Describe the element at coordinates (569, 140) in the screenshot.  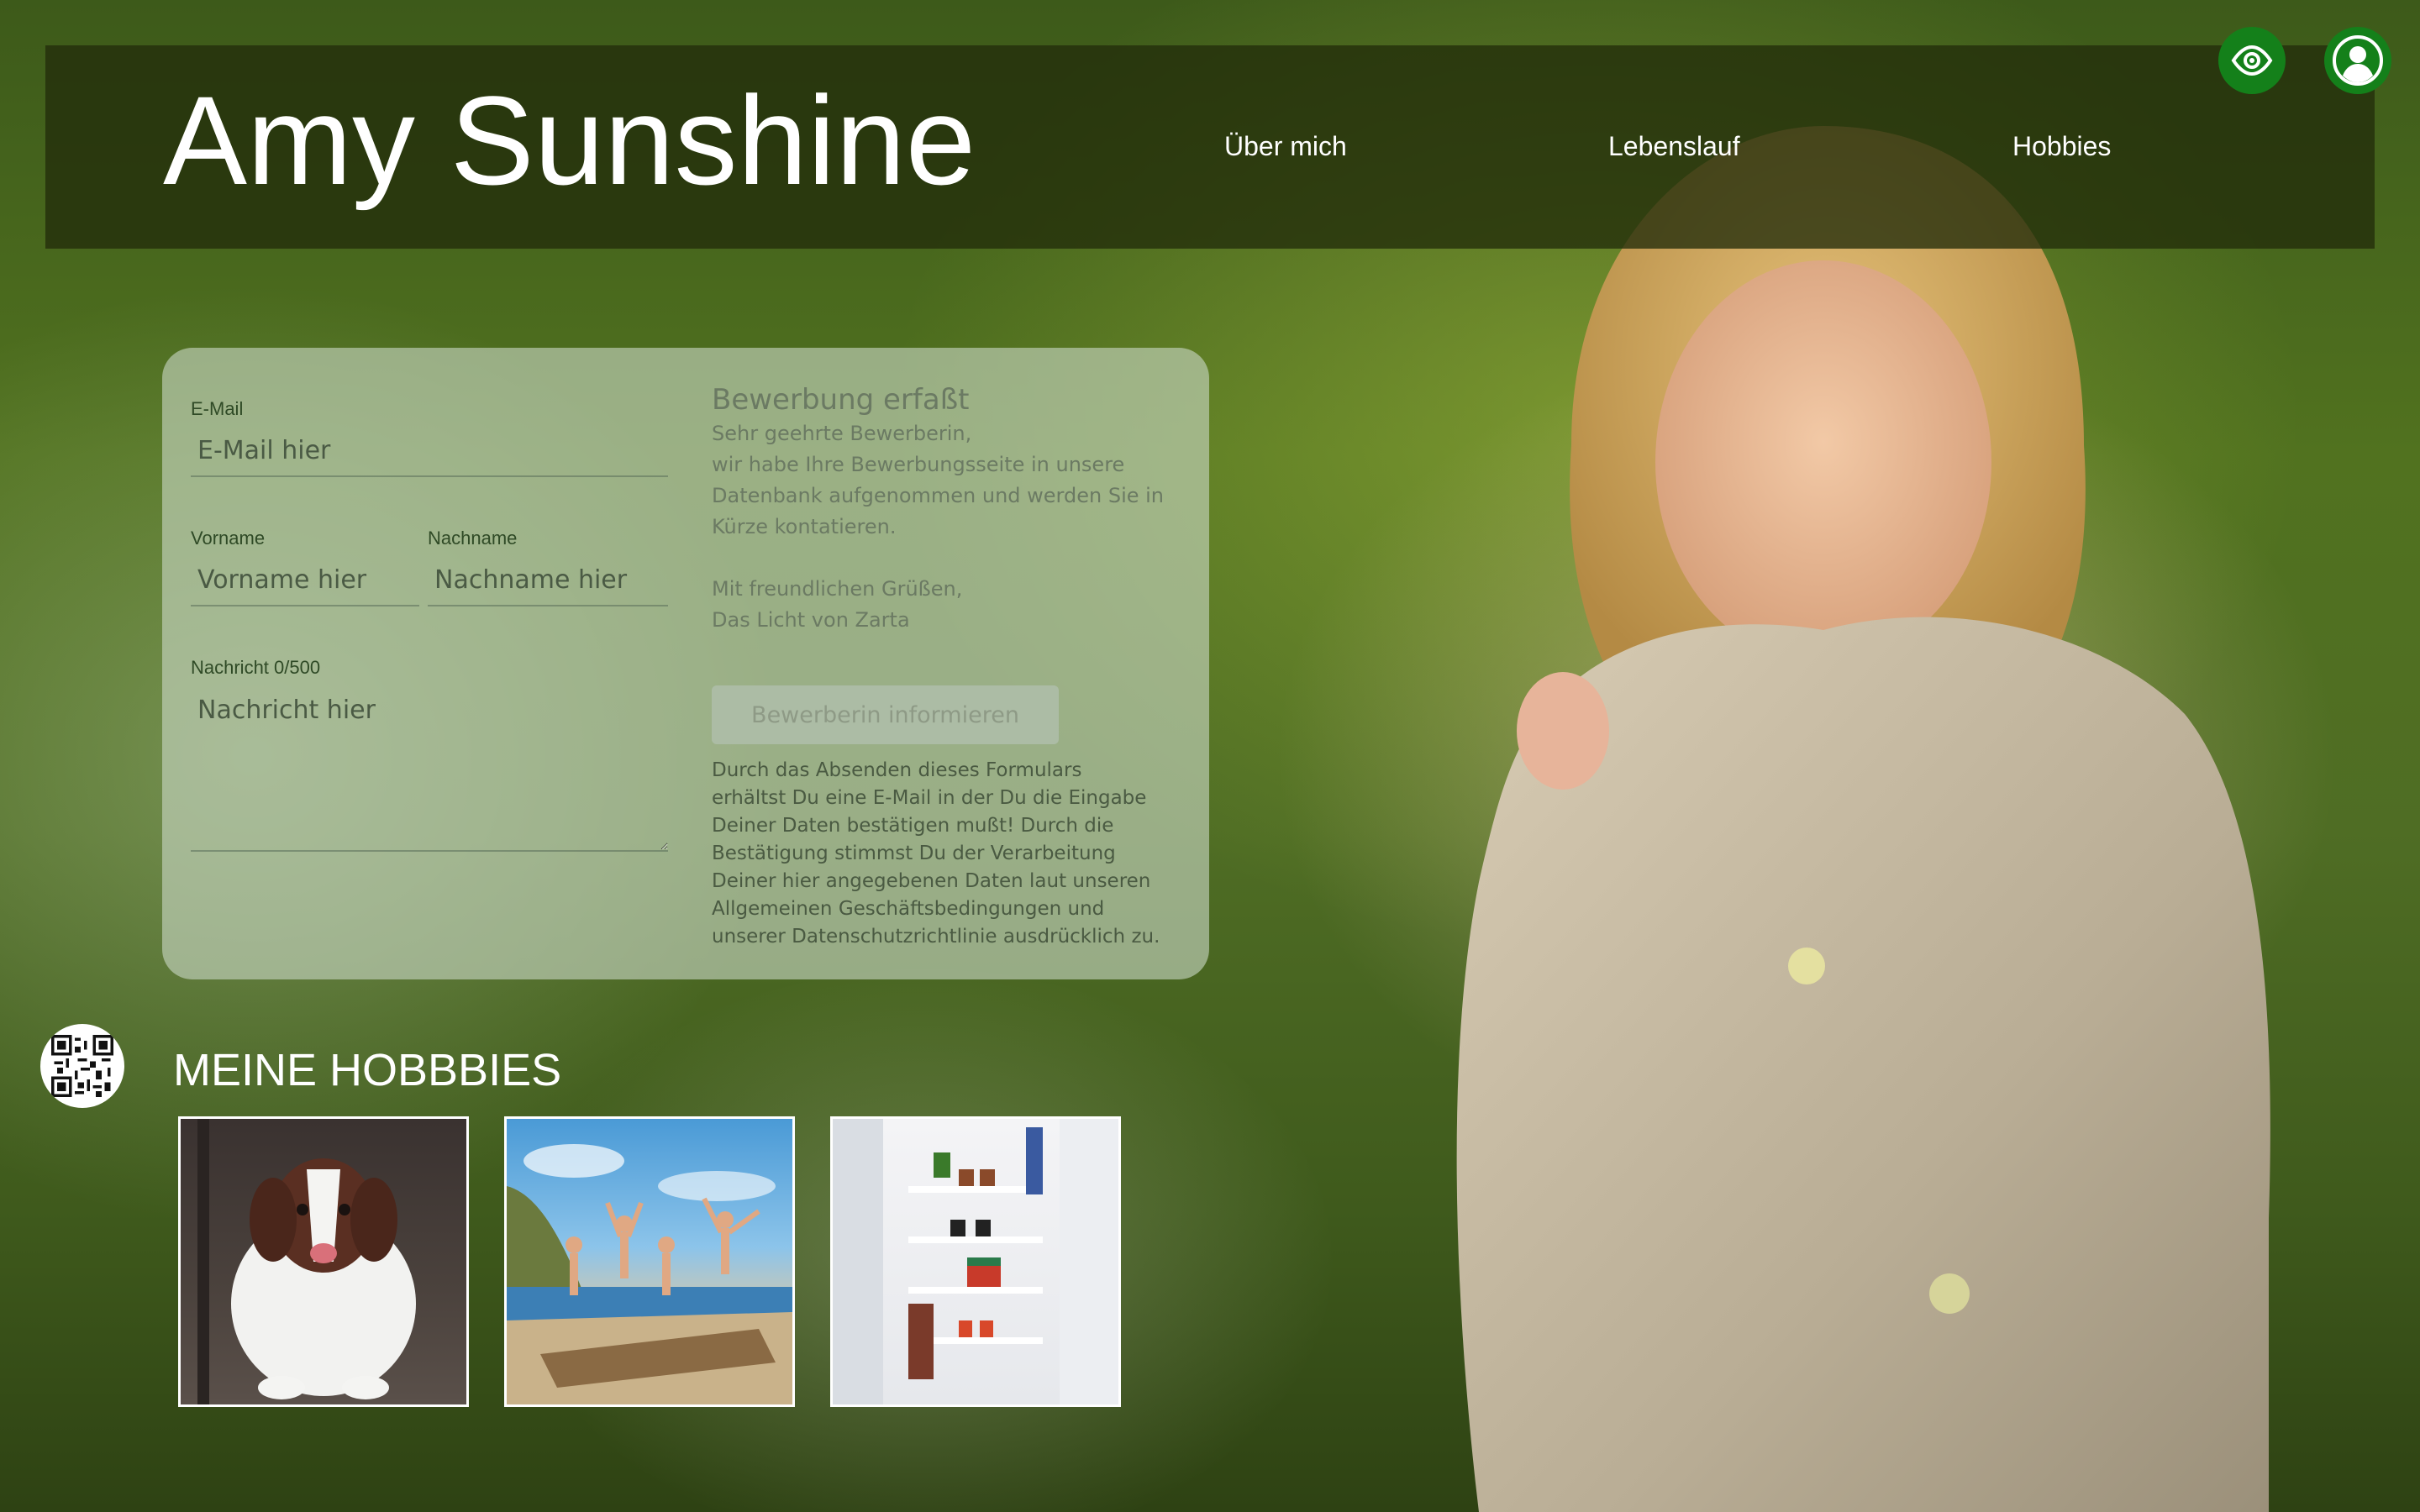
I see `site-title: Amy Sunshine` at that location.